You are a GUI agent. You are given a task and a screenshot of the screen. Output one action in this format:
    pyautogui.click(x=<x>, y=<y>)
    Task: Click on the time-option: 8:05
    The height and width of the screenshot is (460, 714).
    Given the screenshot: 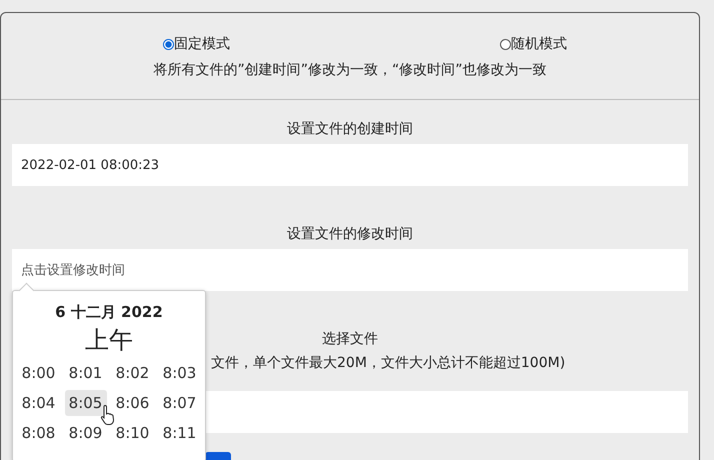 What is the action you would take?
    pyautogui.click(x=85, y=403)
    